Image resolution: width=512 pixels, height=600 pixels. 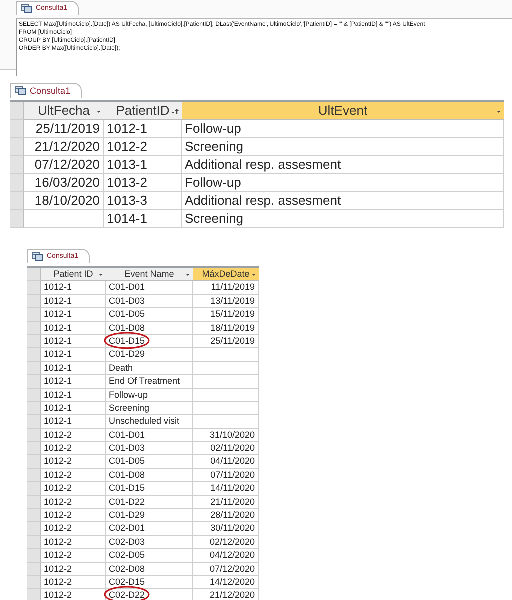 I want to click on table-cell: 1013-1, so click(x=143, y=165).